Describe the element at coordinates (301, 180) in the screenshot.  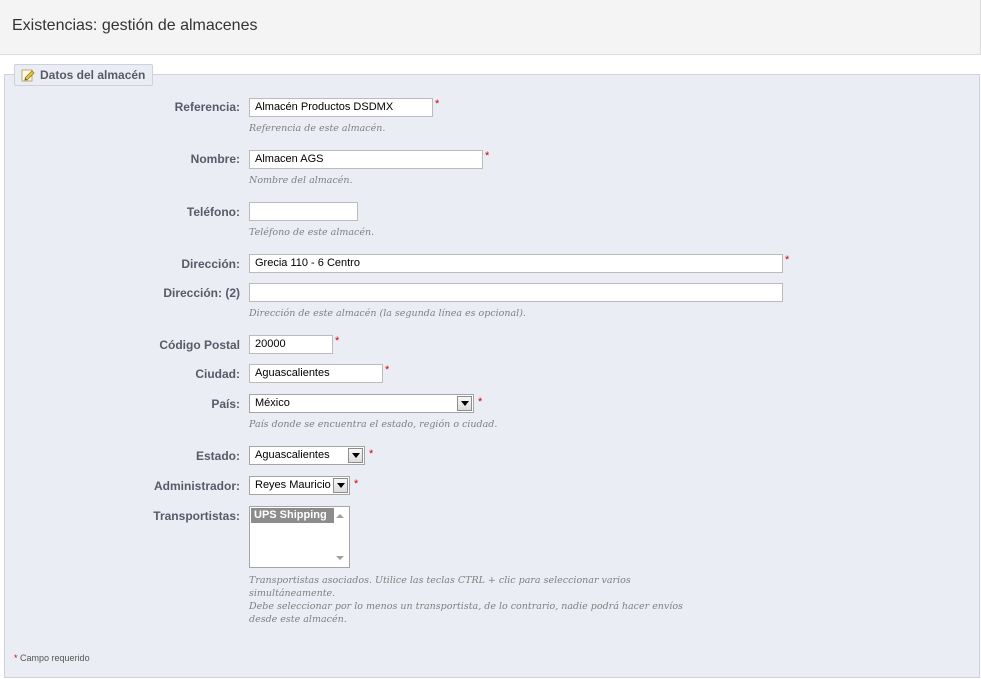
I see `name-hint: Nombre del almacén.` at that location.